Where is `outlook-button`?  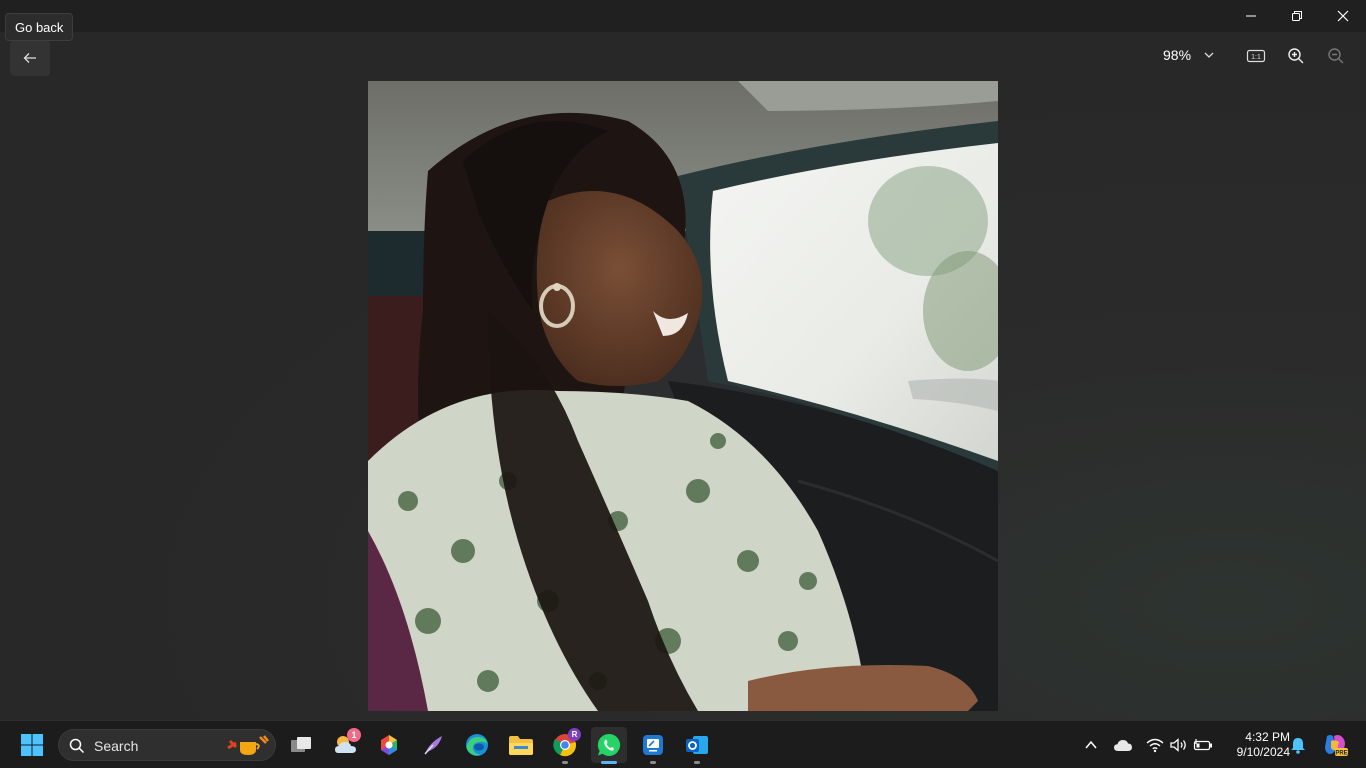 outlook-button is located at coordinates (697, 745).